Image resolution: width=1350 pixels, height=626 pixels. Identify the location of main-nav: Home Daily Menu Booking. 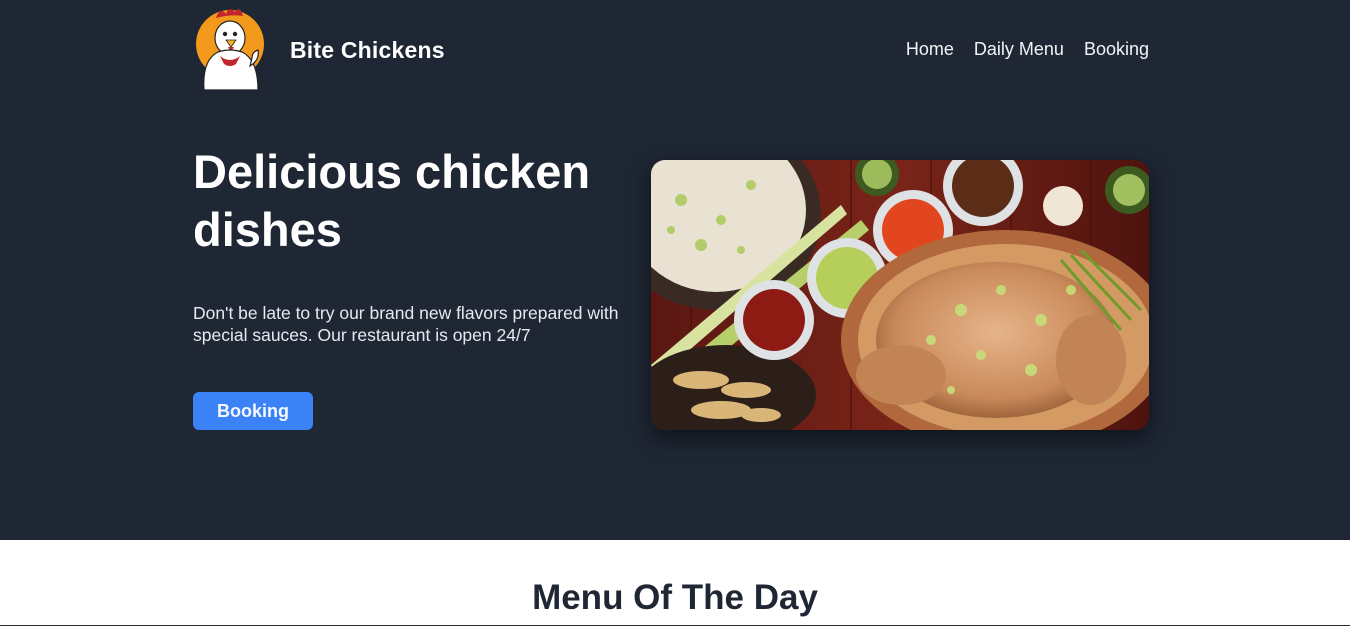
(1027, 49).